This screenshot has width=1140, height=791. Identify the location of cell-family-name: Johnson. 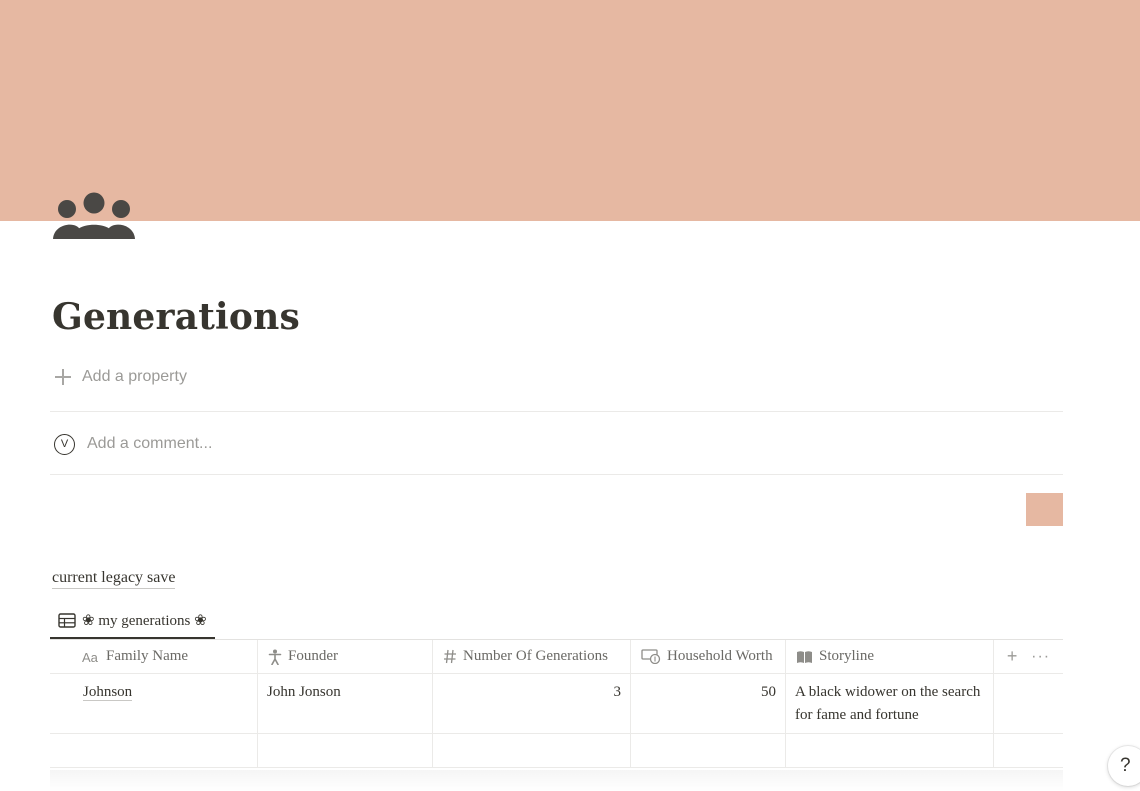
(154, 703).